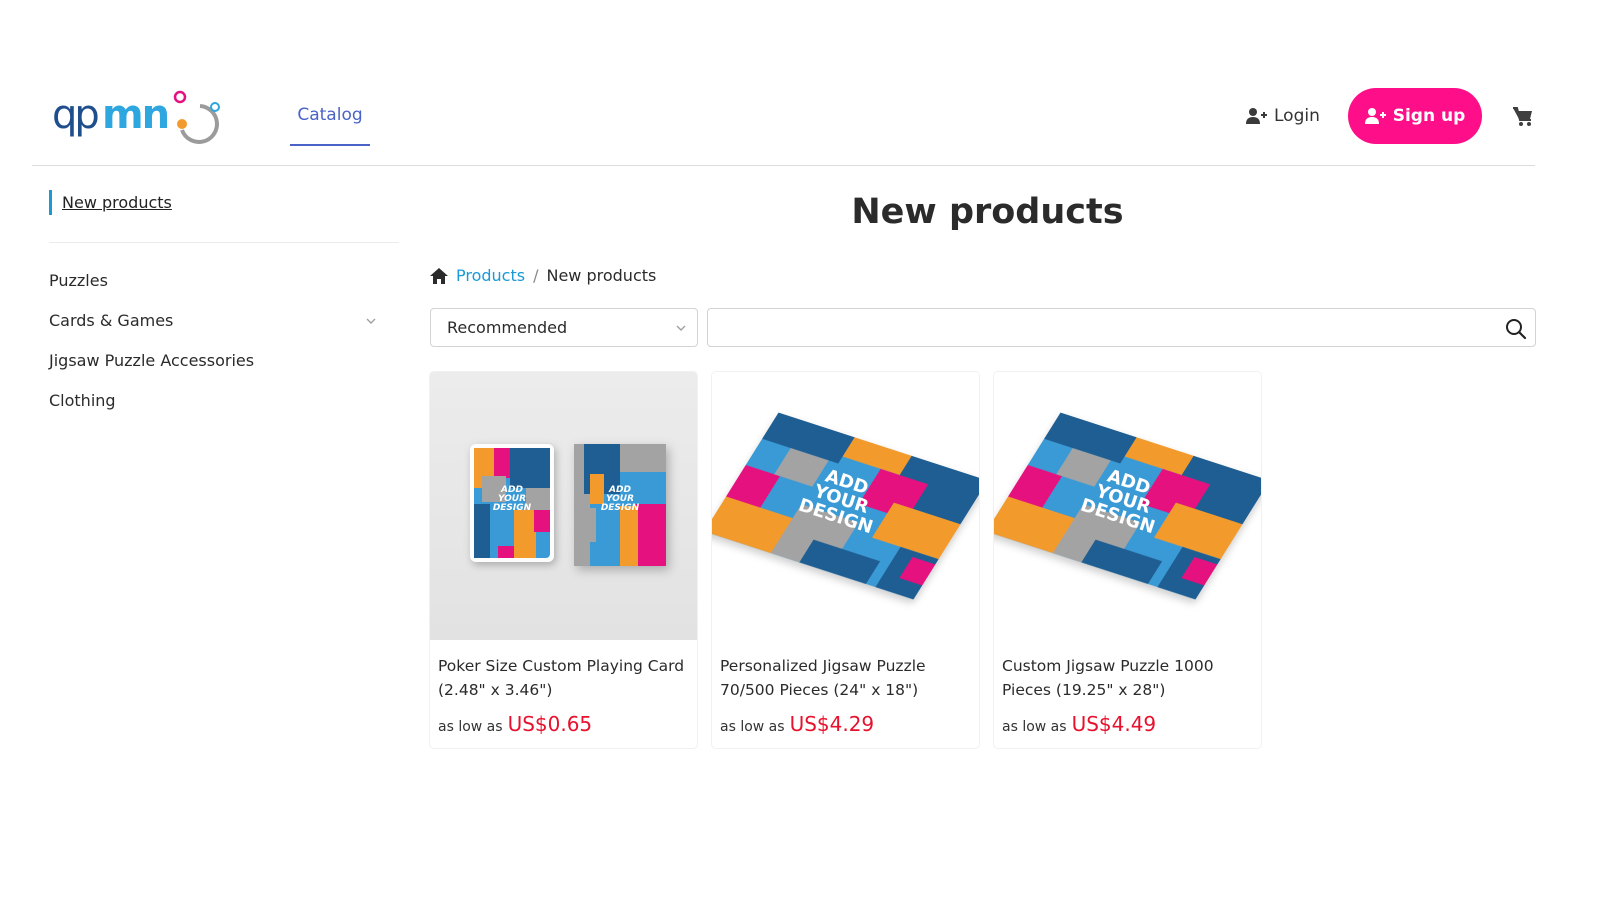 The height and width of the screenshot is (900, 1600). What do you see at coordinates (224, 281) in the screenshot?
I see `sidebar-item-puzzles: Puzzles` at bounding box center [224, 281].